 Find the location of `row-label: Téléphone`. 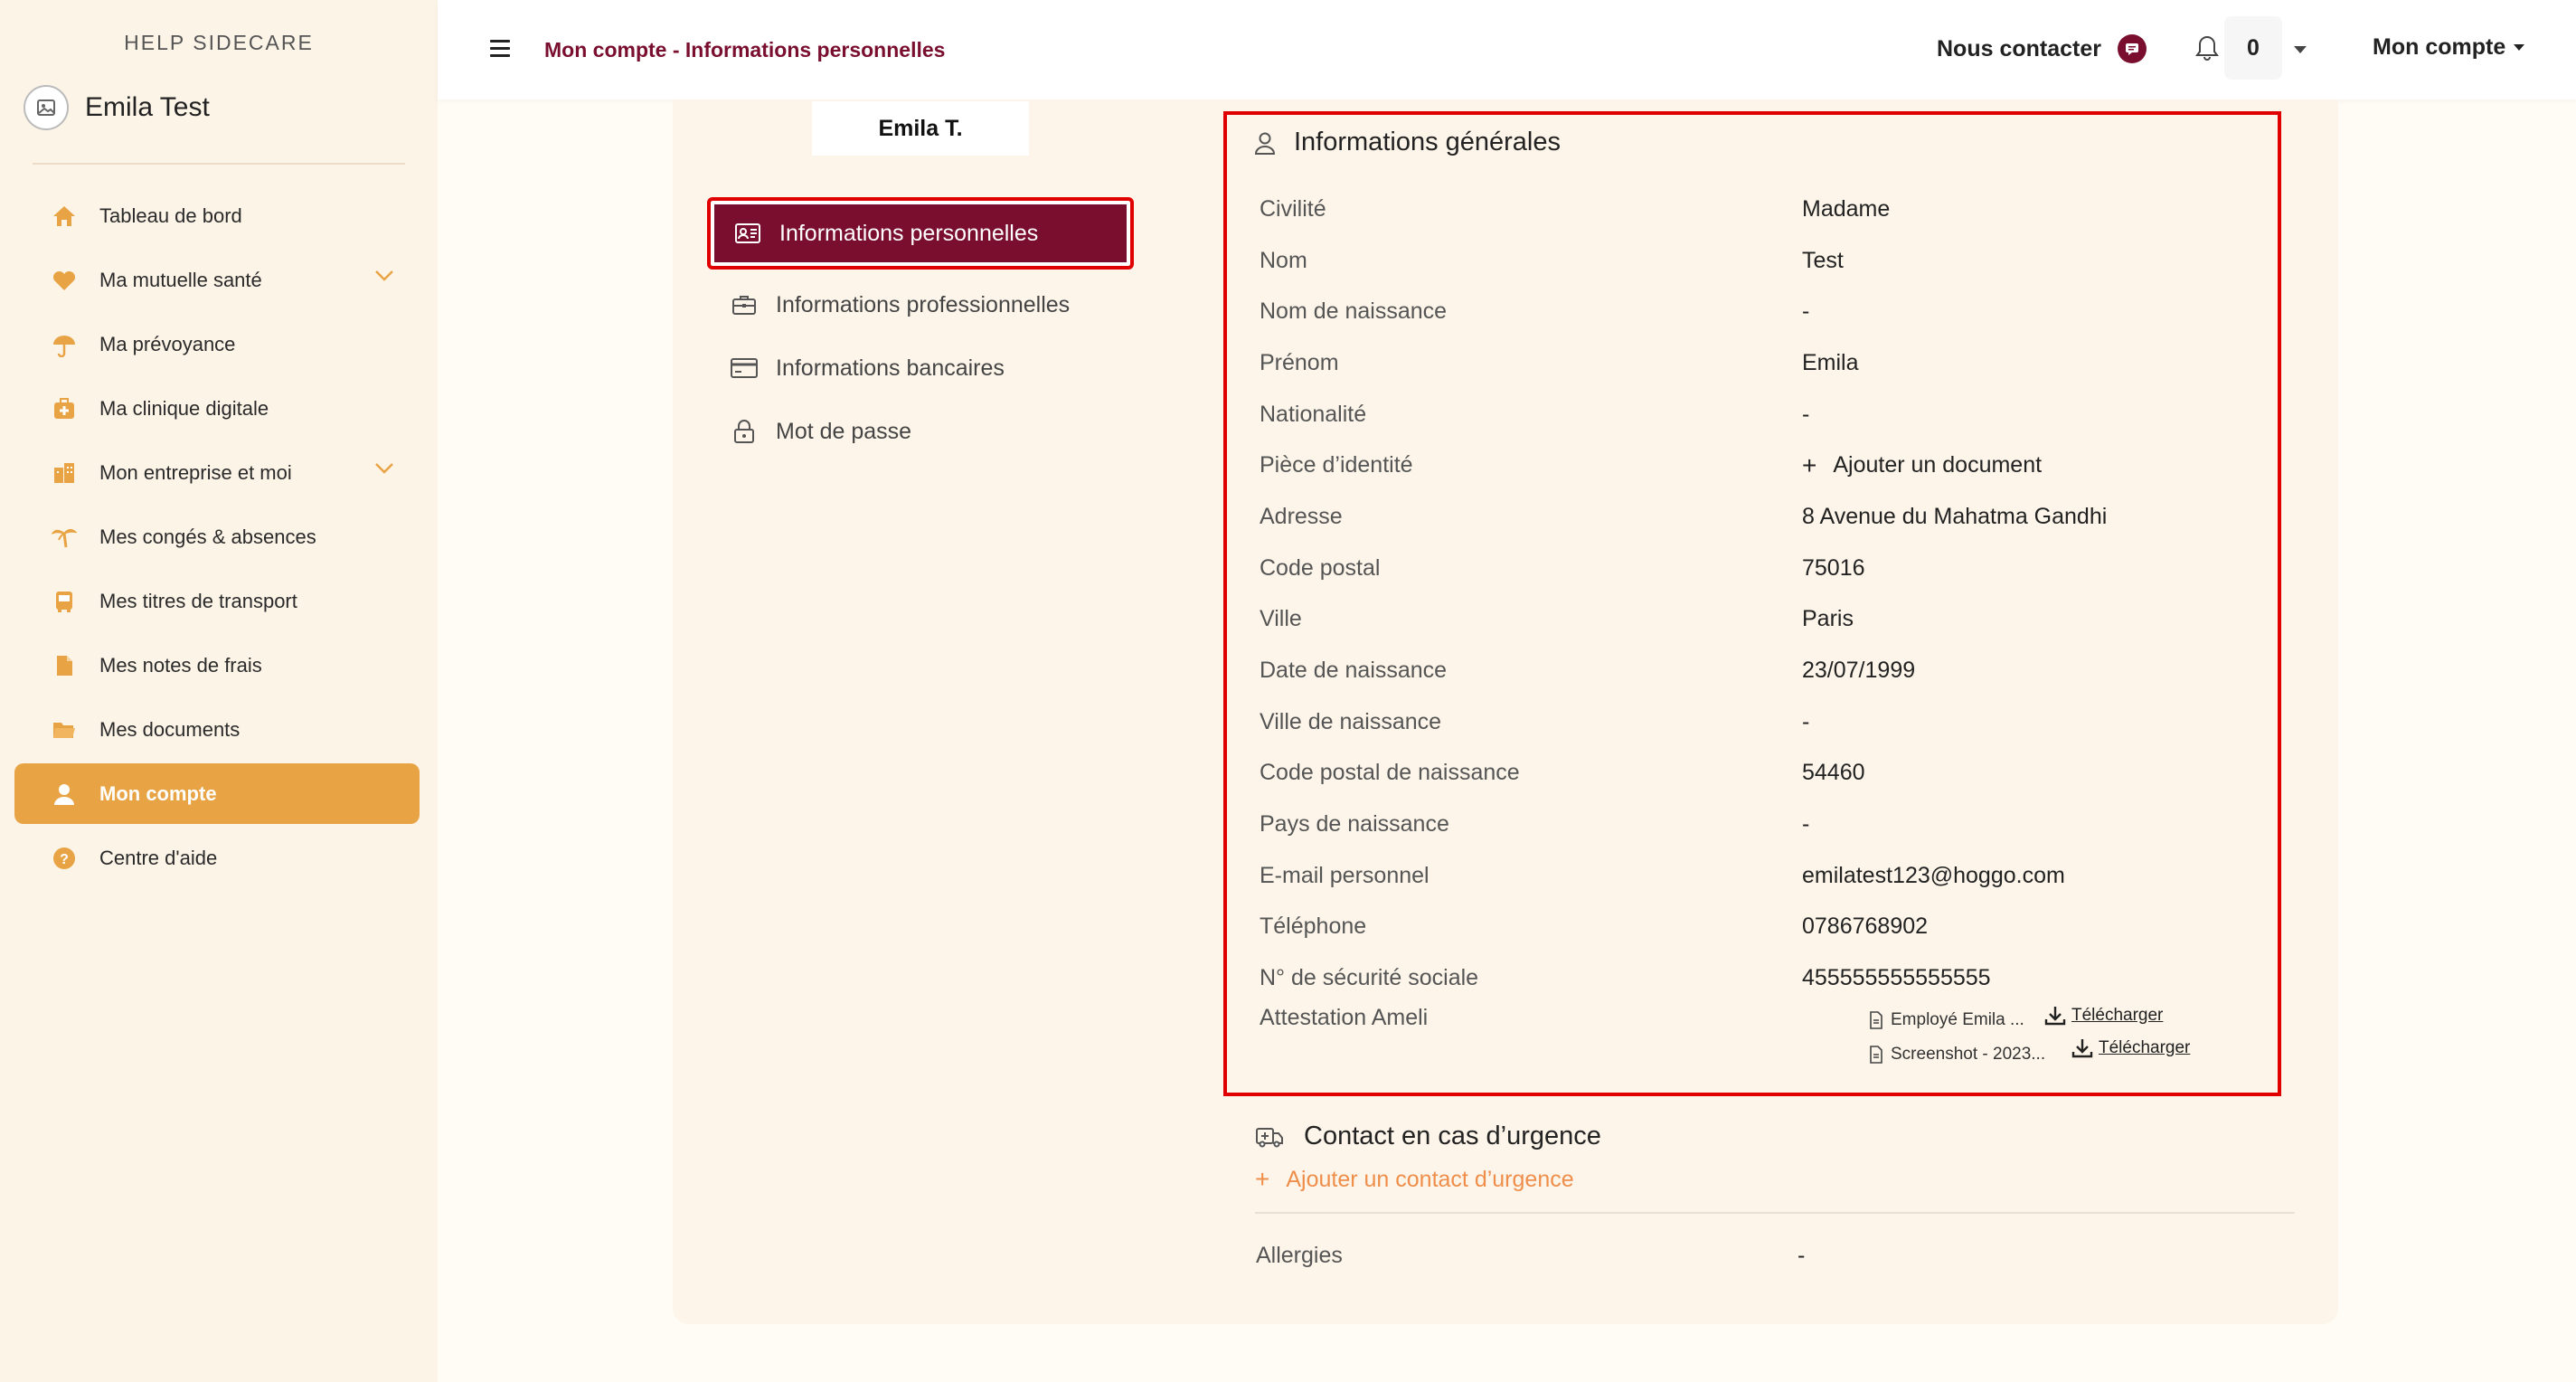

row-label: Téléphone is located at coordinates (1313, 926).